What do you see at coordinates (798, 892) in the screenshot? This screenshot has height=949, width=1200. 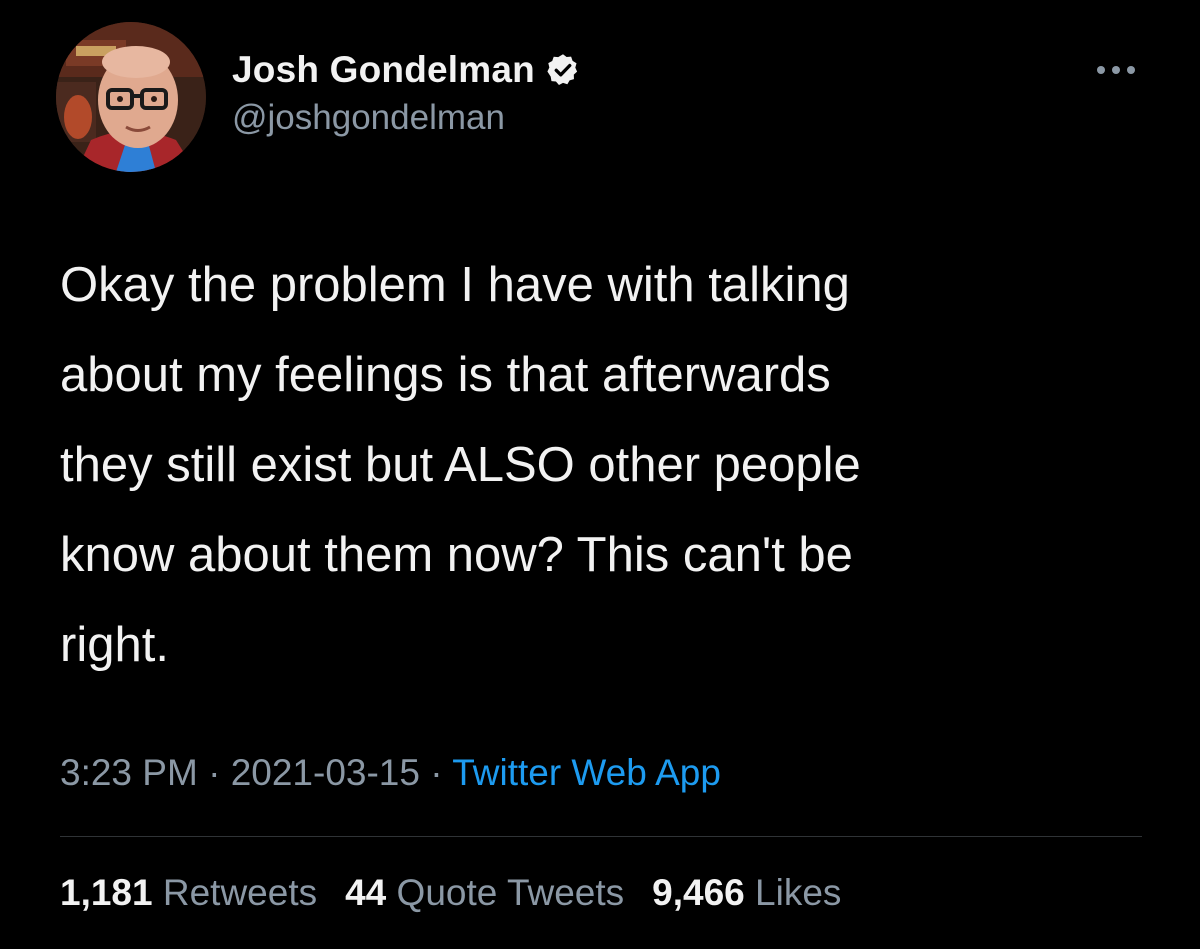 I see `likes-label: Likes` at bounding box center [798, 892].